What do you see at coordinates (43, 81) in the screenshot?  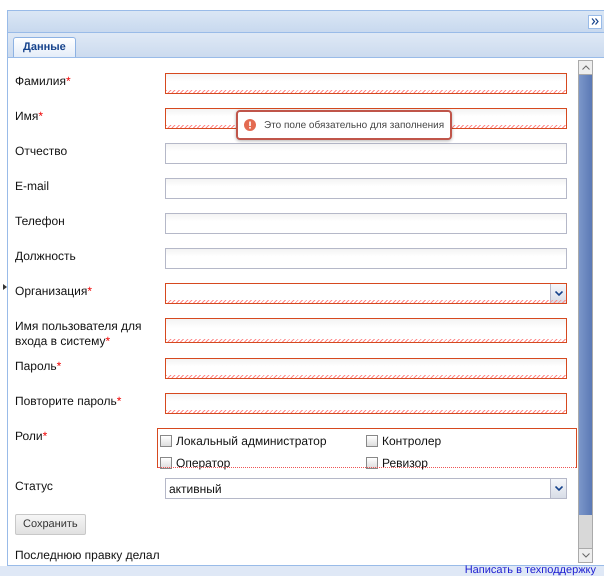 I see `field-label: Фамилия*` at bounding box center [43, 81].